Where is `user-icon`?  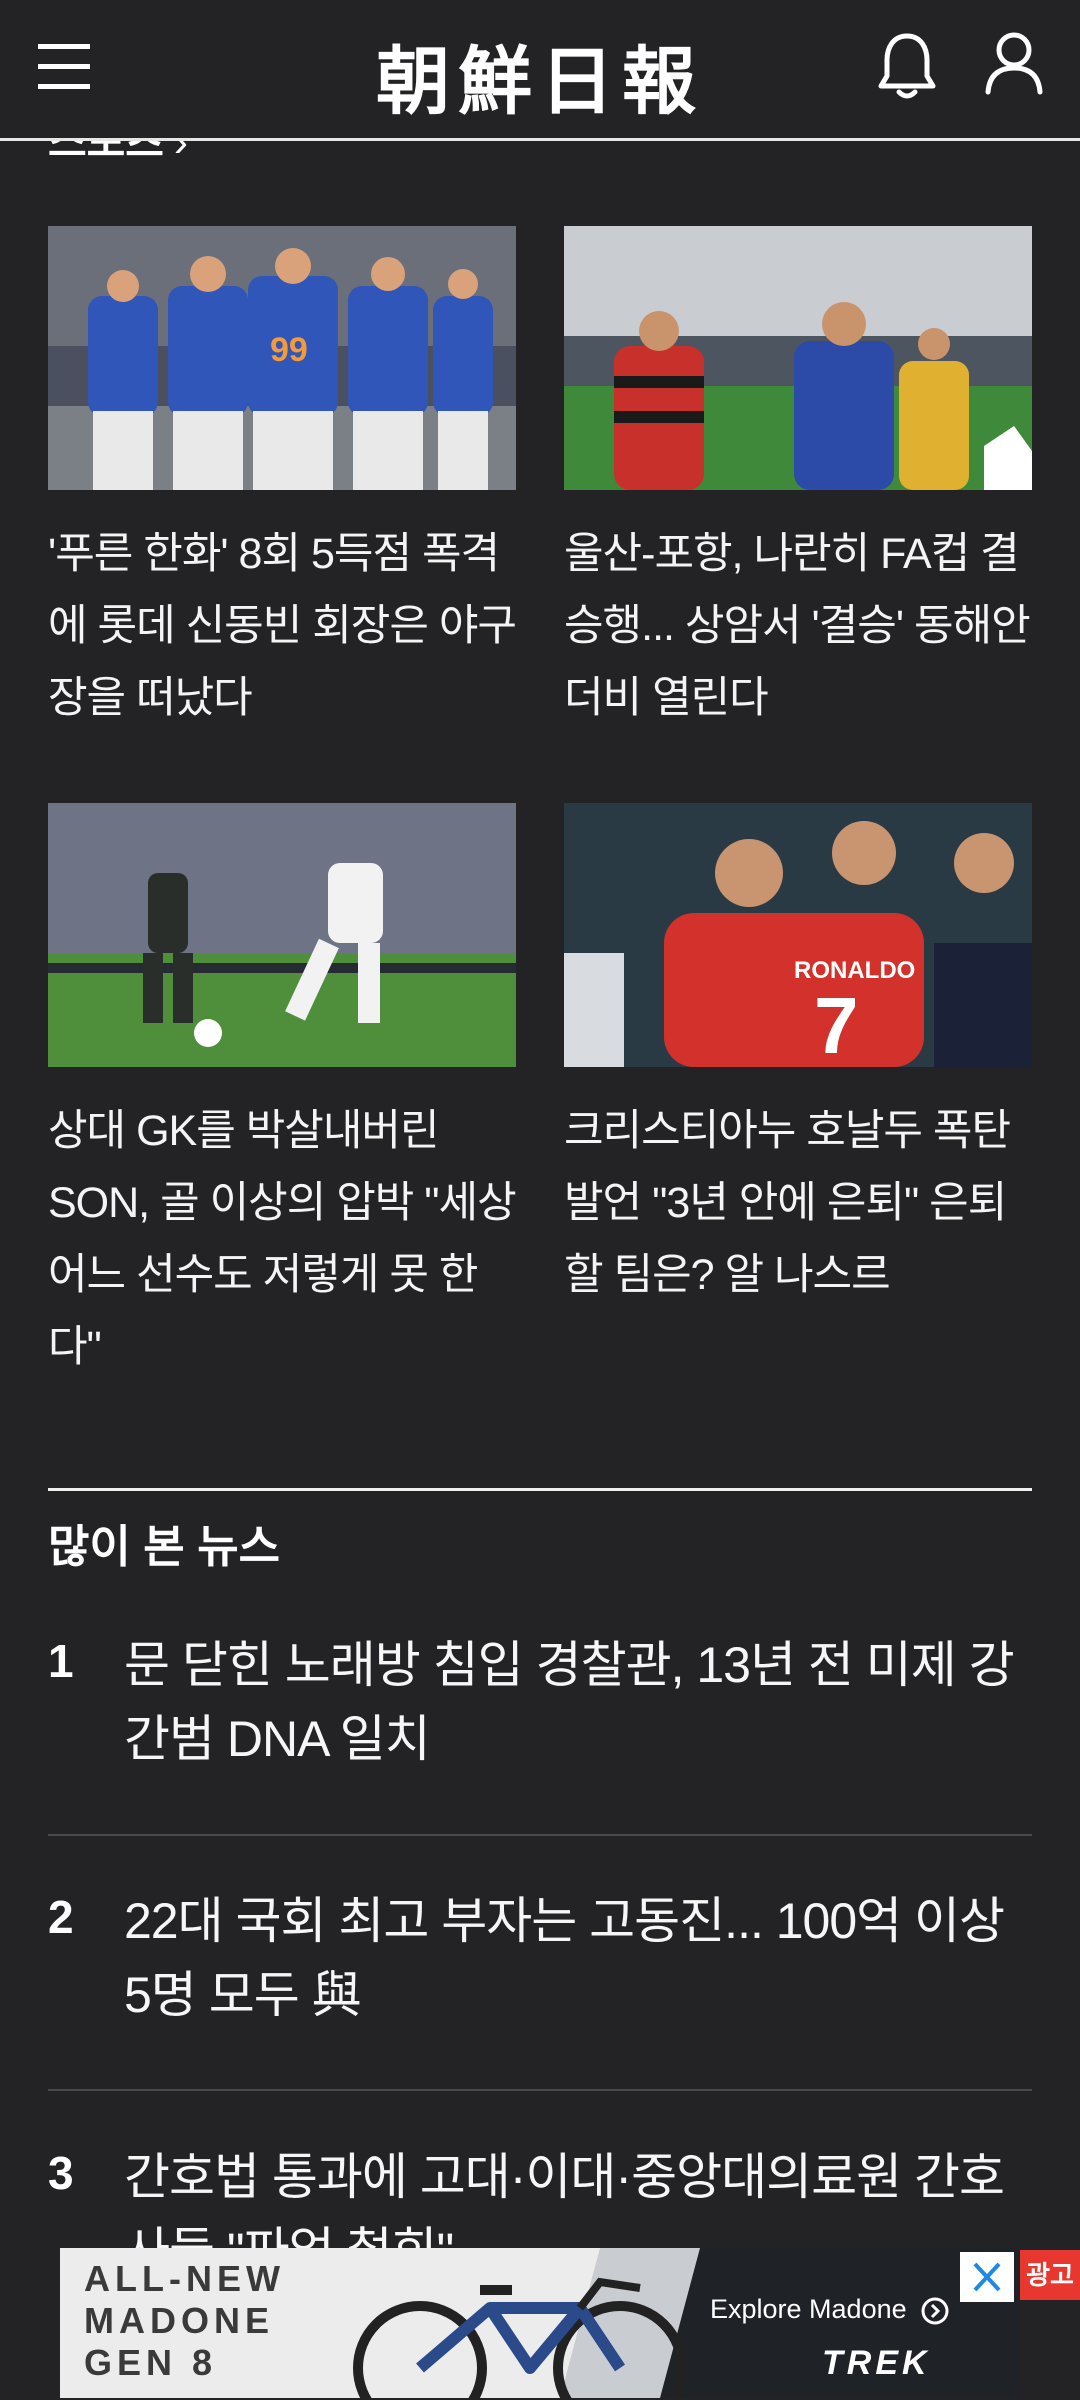 user-icon is located at coordinates (1014, 63).